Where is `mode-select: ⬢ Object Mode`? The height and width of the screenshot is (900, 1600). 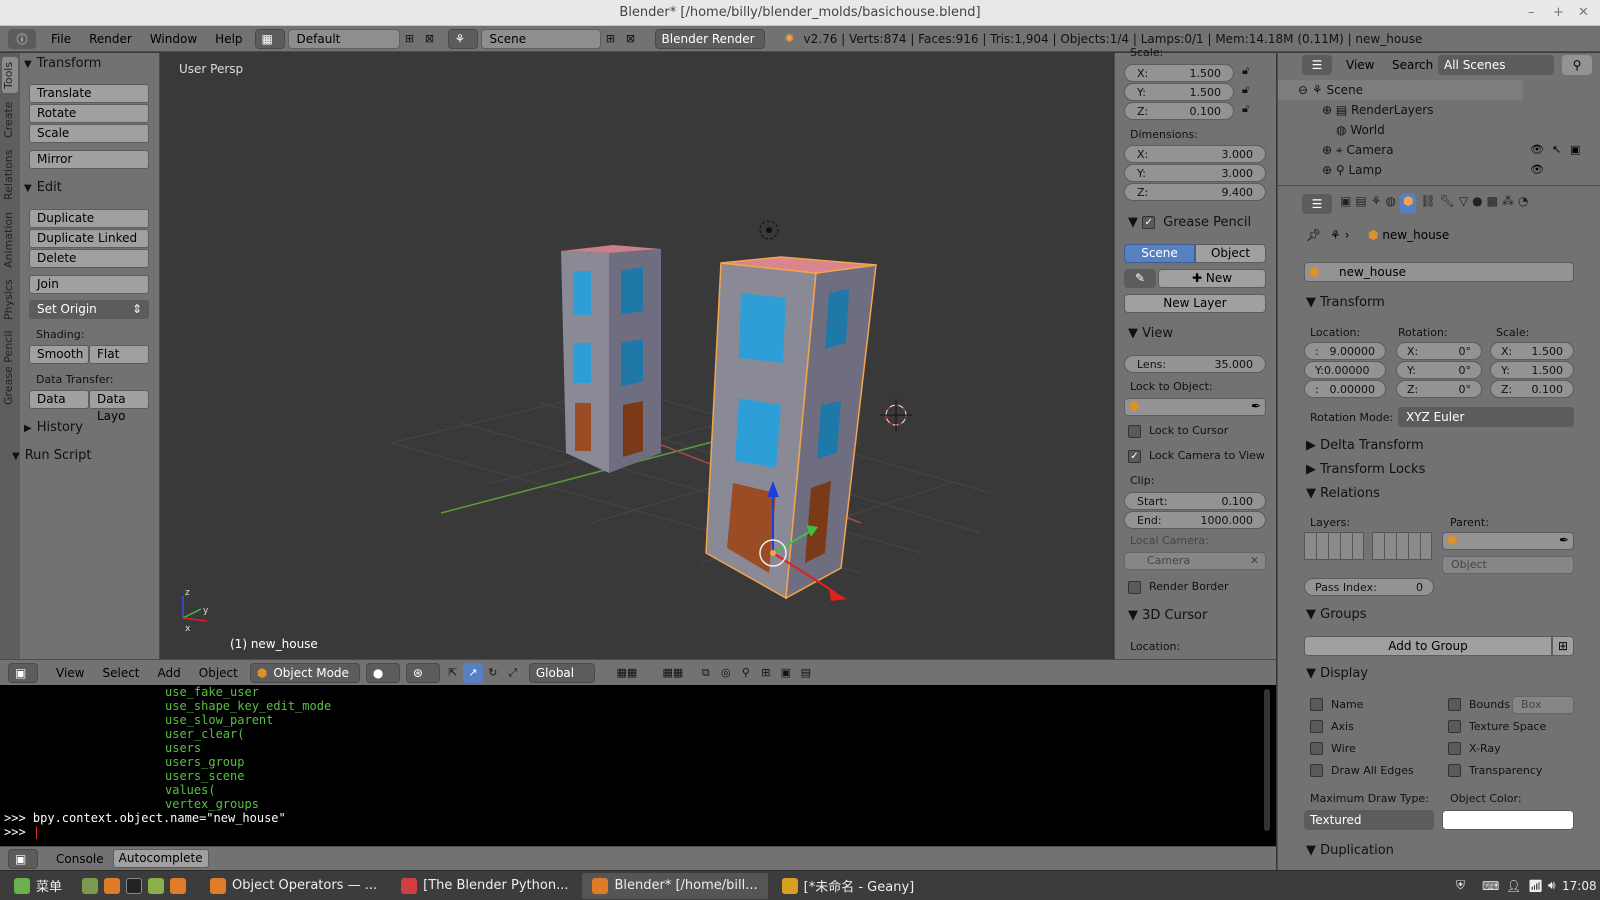 mode-select: ⬢ Object Mode is located at coordinates (304, 672).